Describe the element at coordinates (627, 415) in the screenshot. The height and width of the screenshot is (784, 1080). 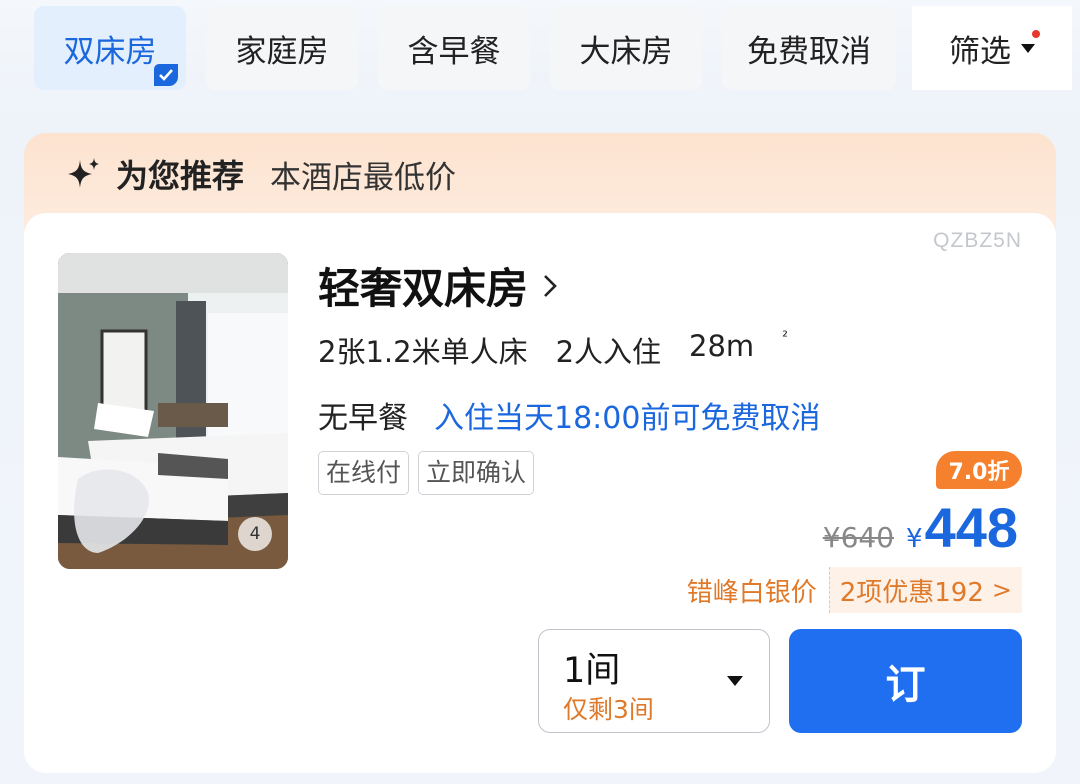
I see `cancel-policy: 入住当天18:00前可免费取消` at that location.